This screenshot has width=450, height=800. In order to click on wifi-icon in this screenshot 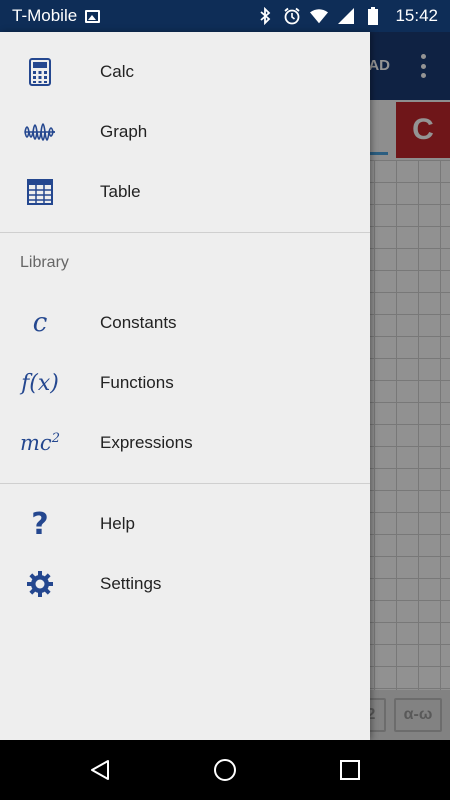, I will do `click(319, 16)`.